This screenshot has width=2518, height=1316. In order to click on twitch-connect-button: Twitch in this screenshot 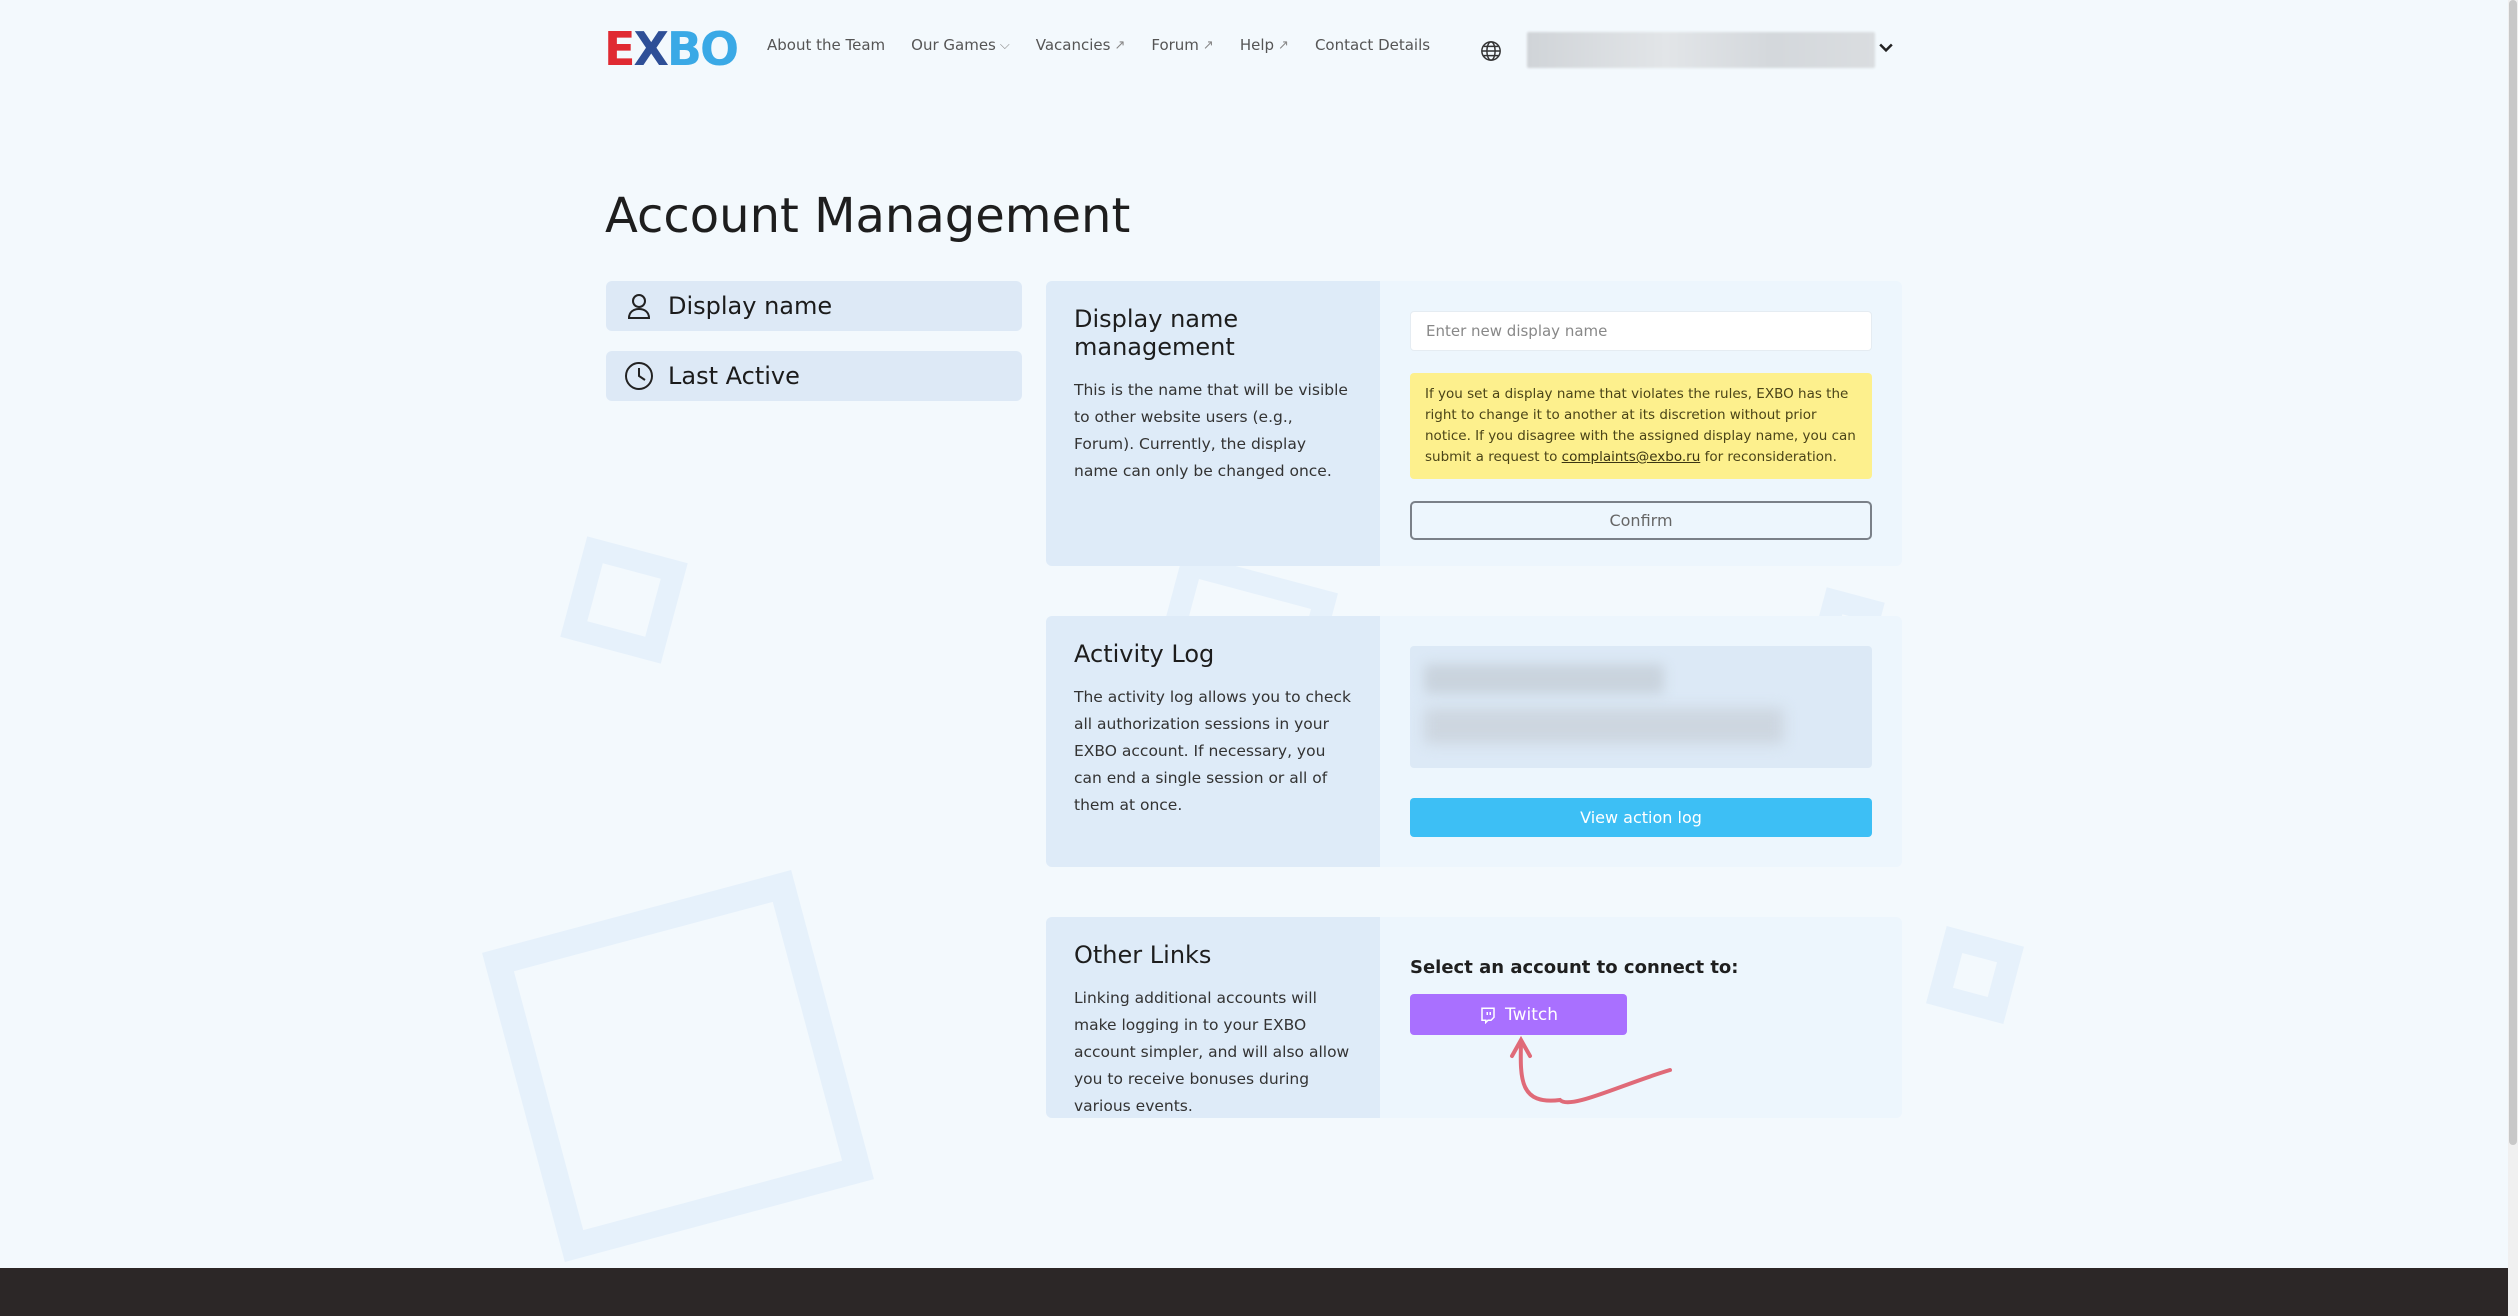, I will do `click(1518, 1014)`.